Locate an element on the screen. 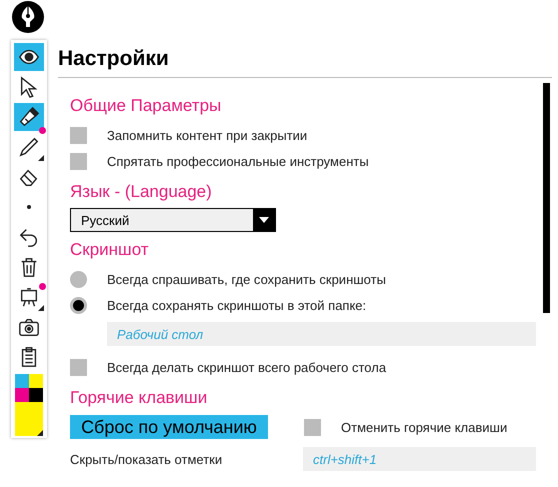  settings-title: Настройки is located at coordinates (305, 62).